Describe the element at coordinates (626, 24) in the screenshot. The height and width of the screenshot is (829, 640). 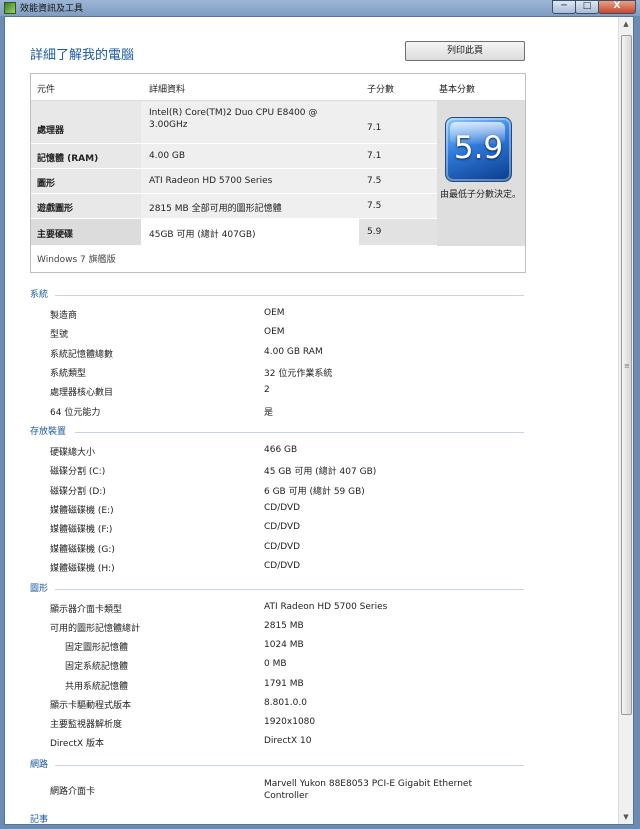
I see `scroll-up-icon: ▲` at that location.